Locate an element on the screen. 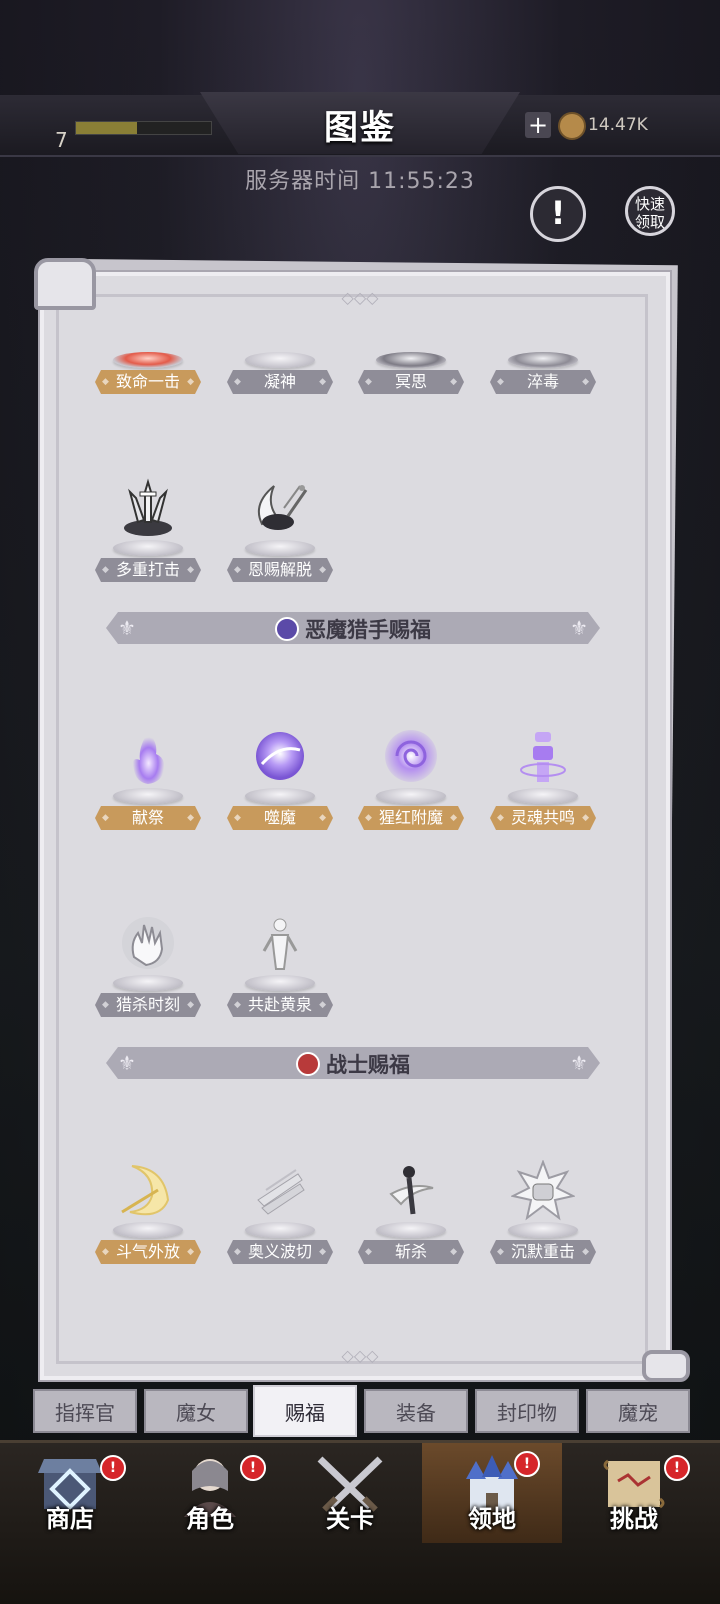 This screenshot has height=1604, width=720. blessing-item: 斩杀 is located at coordinates (411, 1208).